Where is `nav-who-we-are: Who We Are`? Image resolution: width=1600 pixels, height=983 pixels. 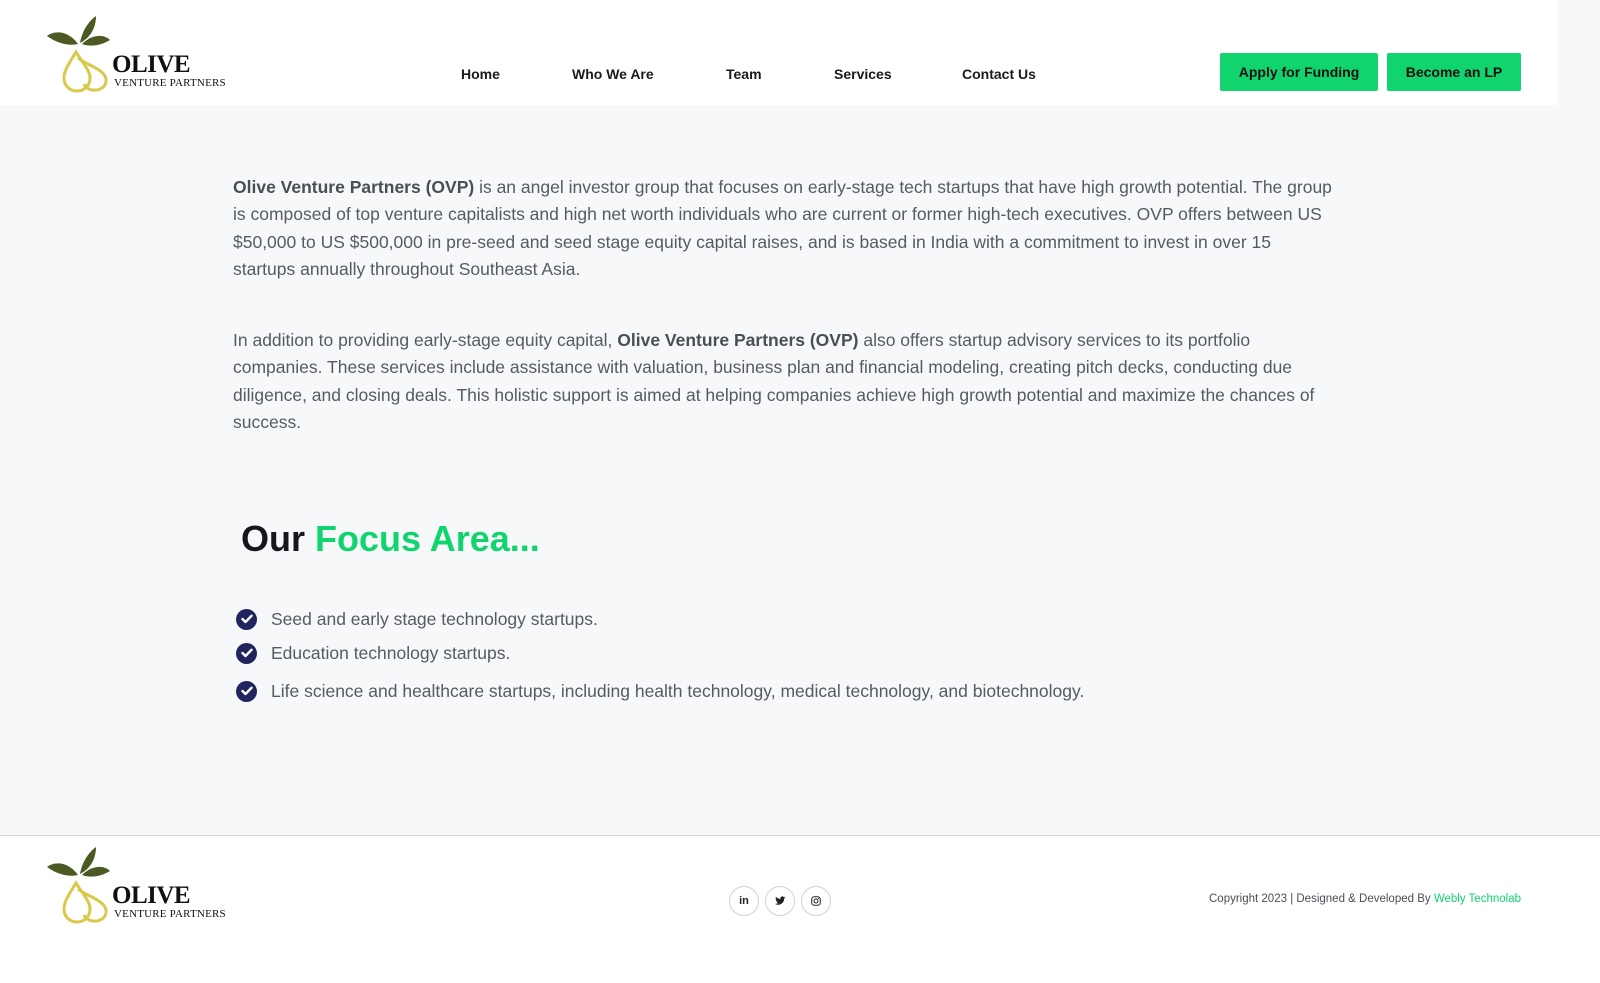 nav-who-we-are: Who We Are is located at coordinates (613, 74).